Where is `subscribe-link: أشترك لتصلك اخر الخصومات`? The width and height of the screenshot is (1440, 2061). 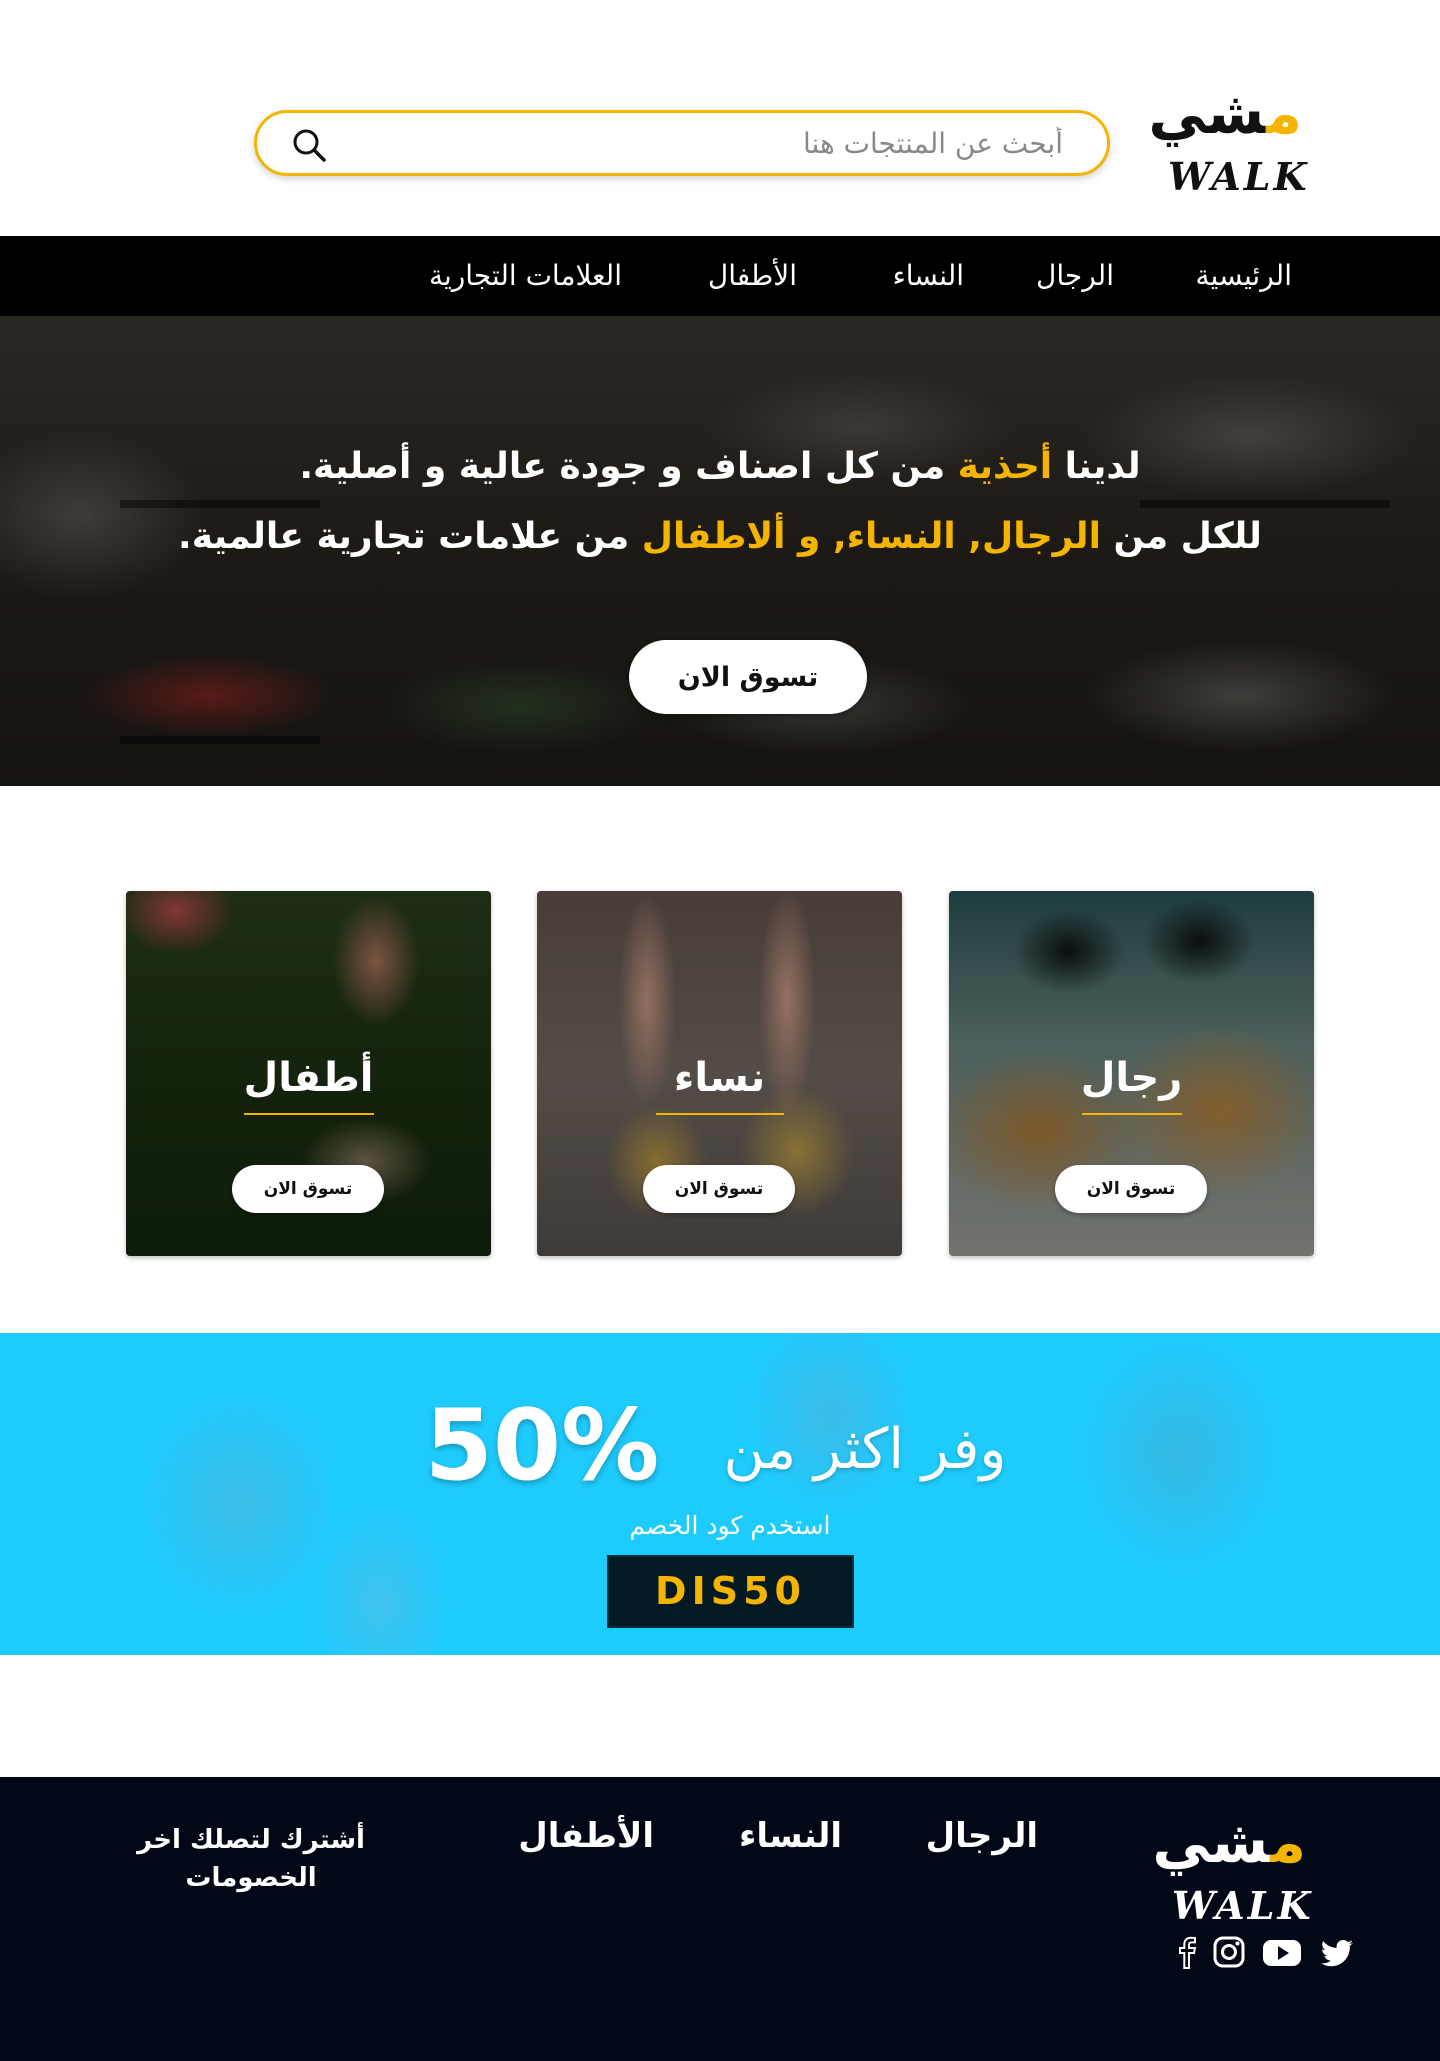 subscribe-link: أشترك لتصلك اخر الخصومات is located at coordinates (251, 1859).